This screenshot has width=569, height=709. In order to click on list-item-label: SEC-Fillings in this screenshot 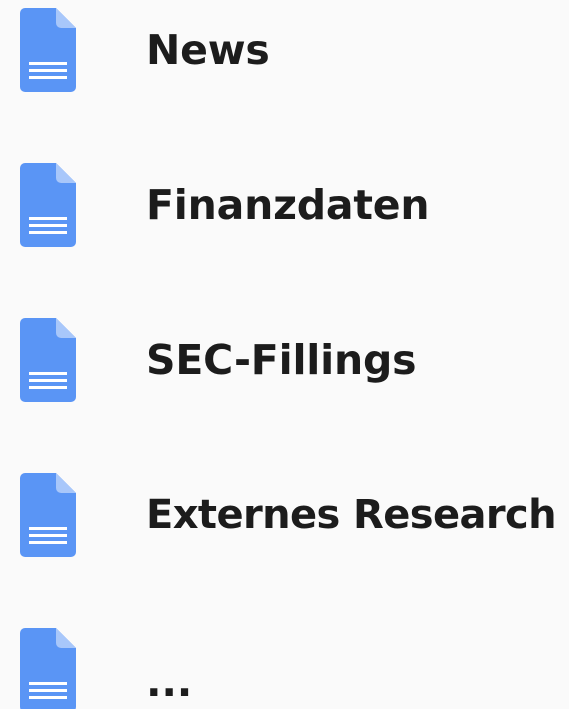, I will do `click(281, 360)`.